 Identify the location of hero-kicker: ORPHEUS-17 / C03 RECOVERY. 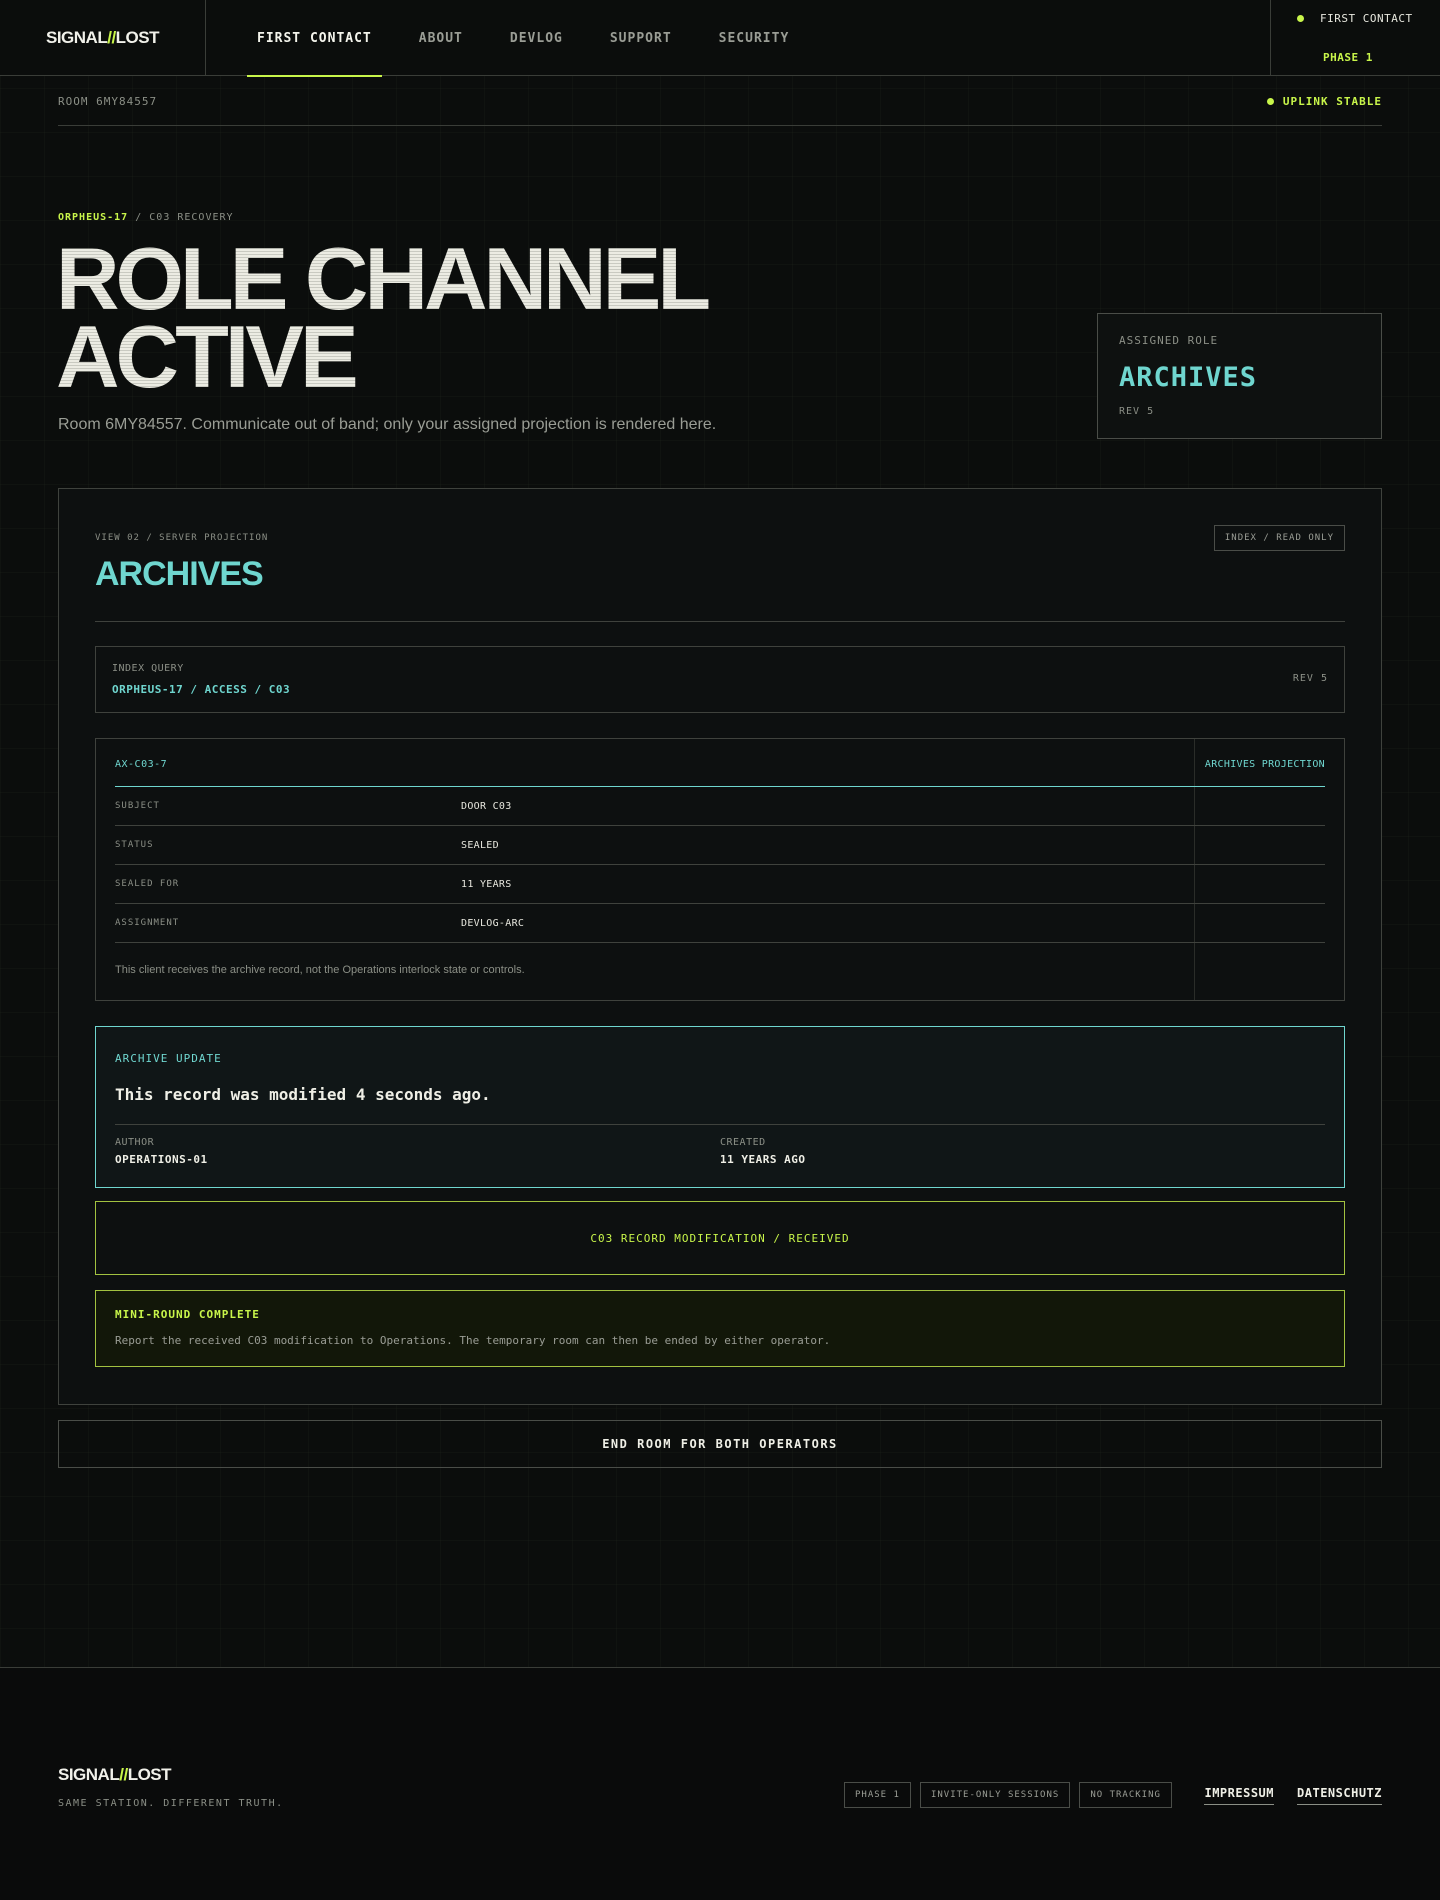
(146, 217).